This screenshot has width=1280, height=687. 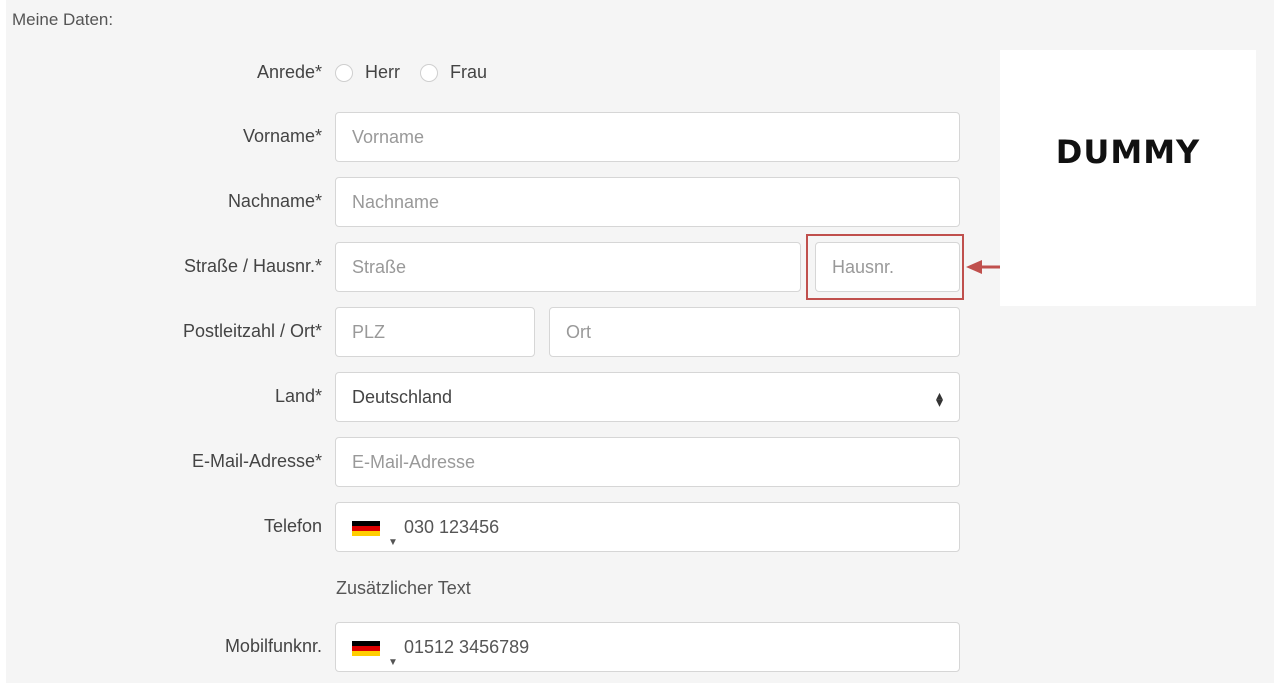 I want to click on mobile-value: 01512 3456789, so click(x=467, y=647).